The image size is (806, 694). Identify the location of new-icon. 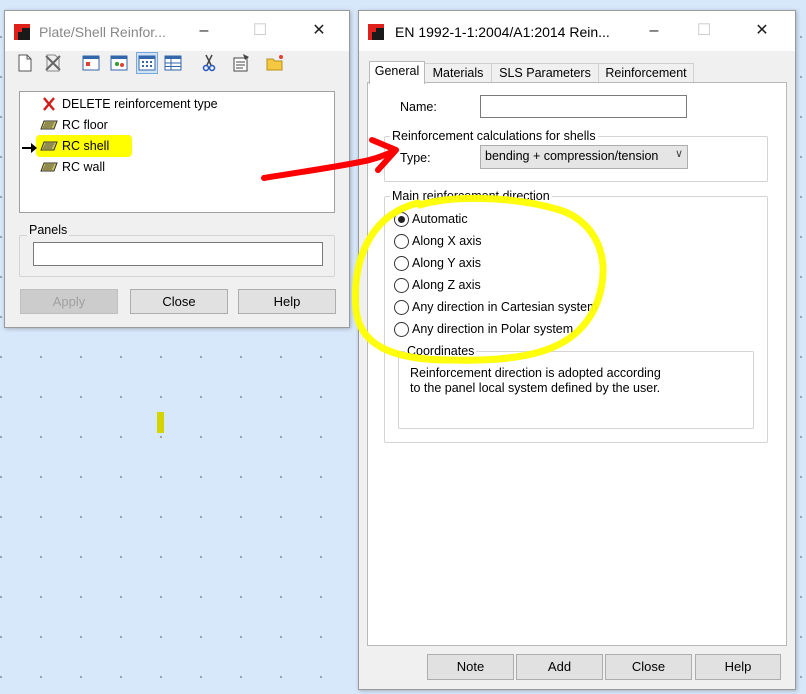
(25, 63).